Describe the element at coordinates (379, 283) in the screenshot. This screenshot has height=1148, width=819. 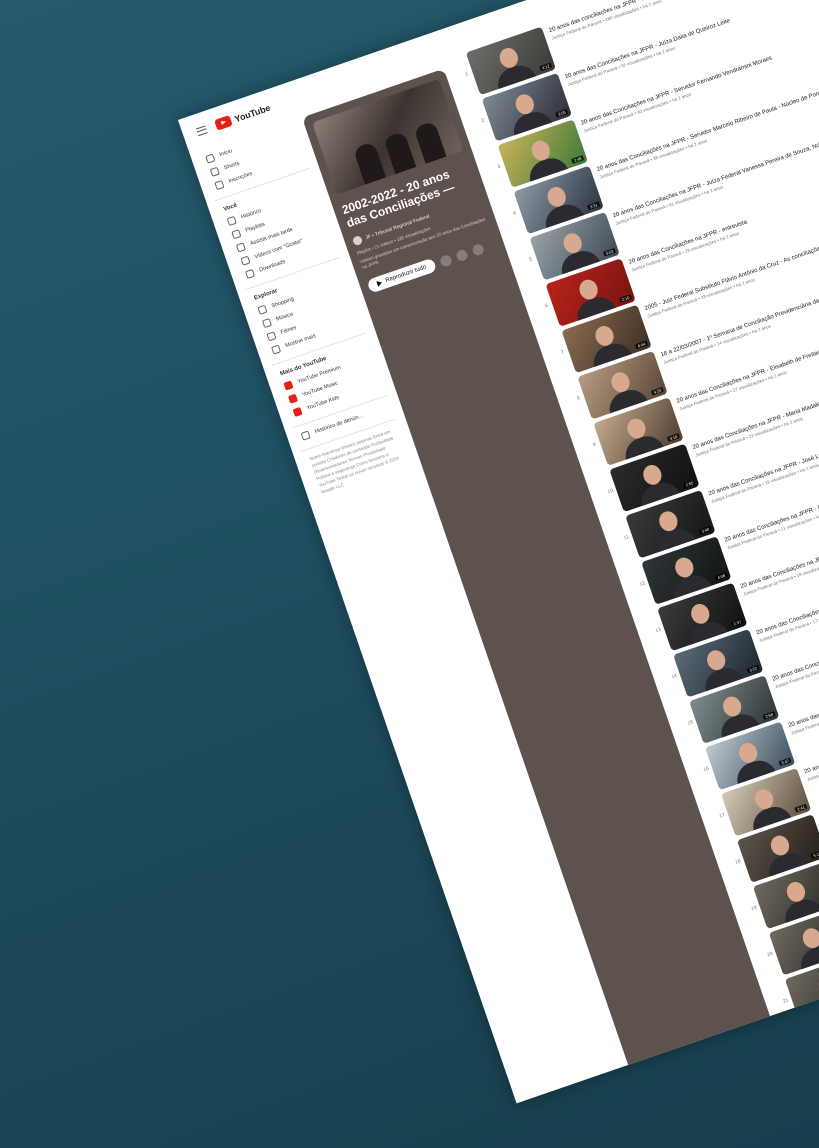
I see `play-icon` at that location.